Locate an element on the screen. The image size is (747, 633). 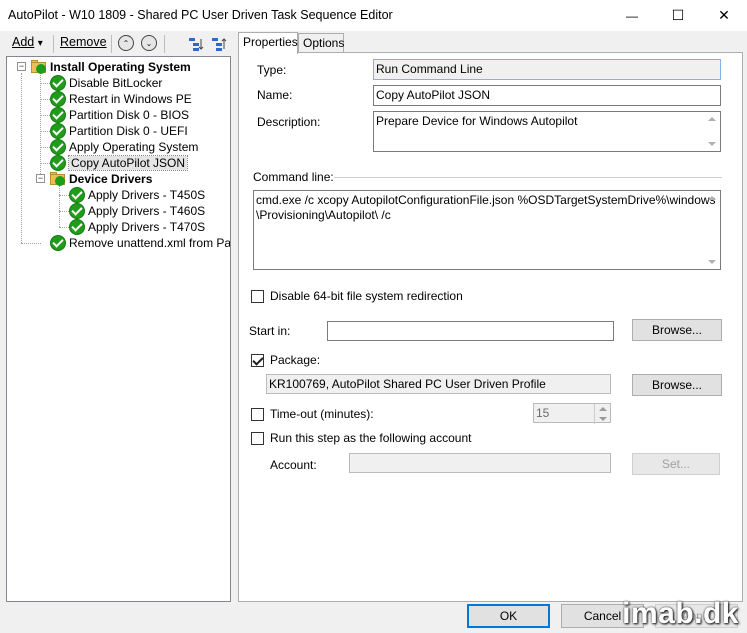
move-up-icon: ⌃ is located at coordinates (126, 43).